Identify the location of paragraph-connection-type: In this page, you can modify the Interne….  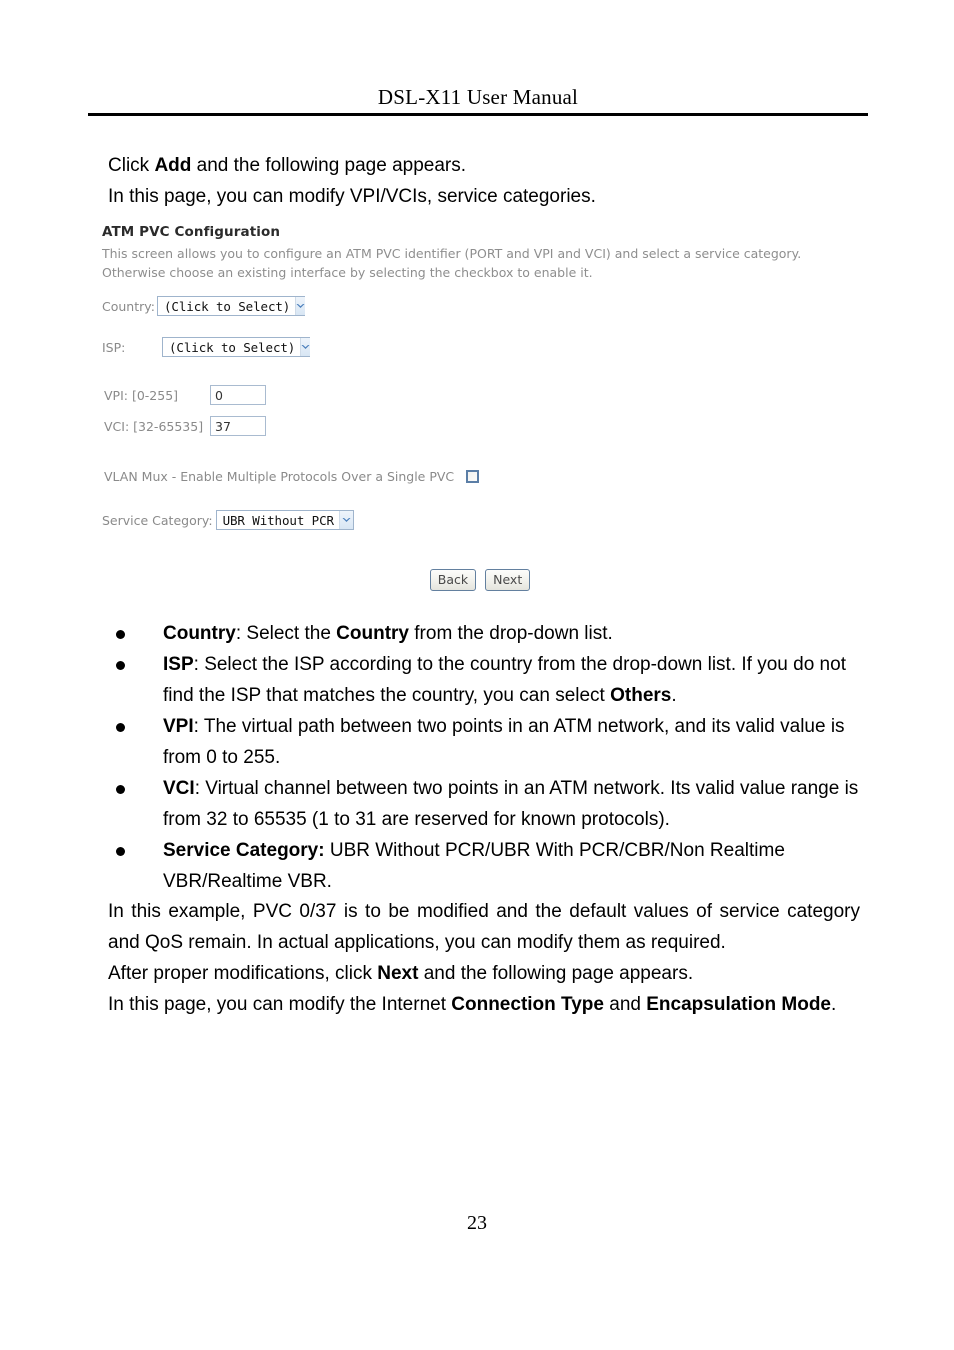
(484, 1004).